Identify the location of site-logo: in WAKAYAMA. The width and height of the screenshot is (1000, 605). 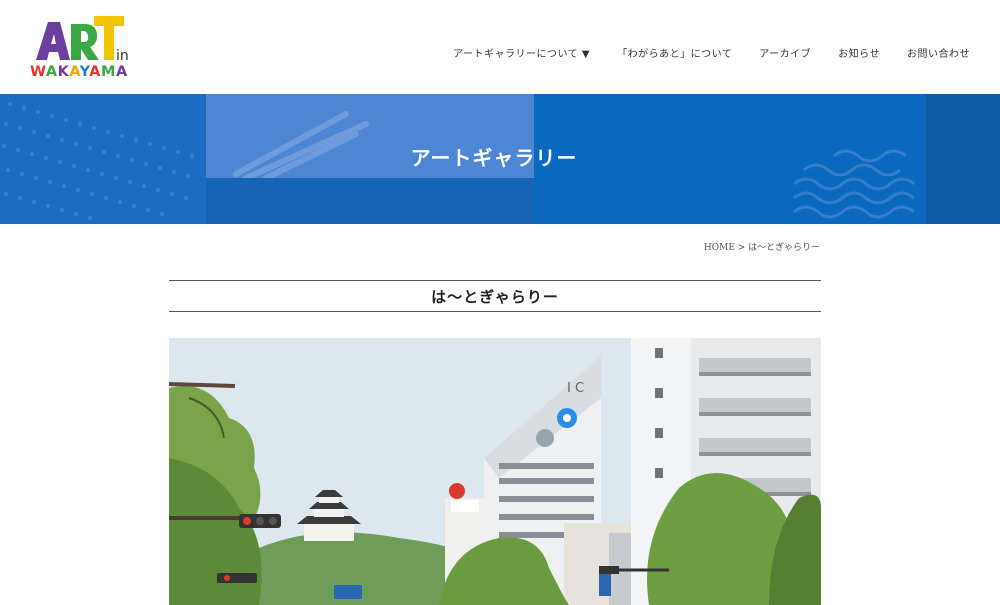
(83, 47).